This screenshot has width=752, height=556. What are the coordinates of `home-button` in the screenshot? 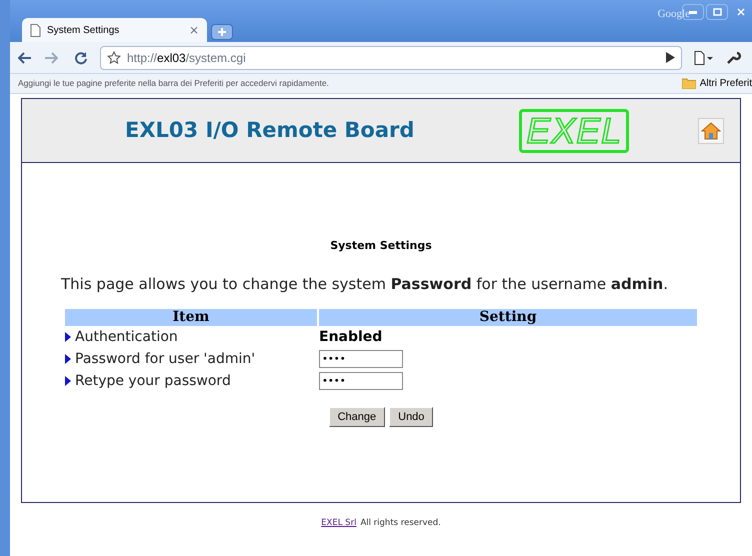 It's located at (711, 131).